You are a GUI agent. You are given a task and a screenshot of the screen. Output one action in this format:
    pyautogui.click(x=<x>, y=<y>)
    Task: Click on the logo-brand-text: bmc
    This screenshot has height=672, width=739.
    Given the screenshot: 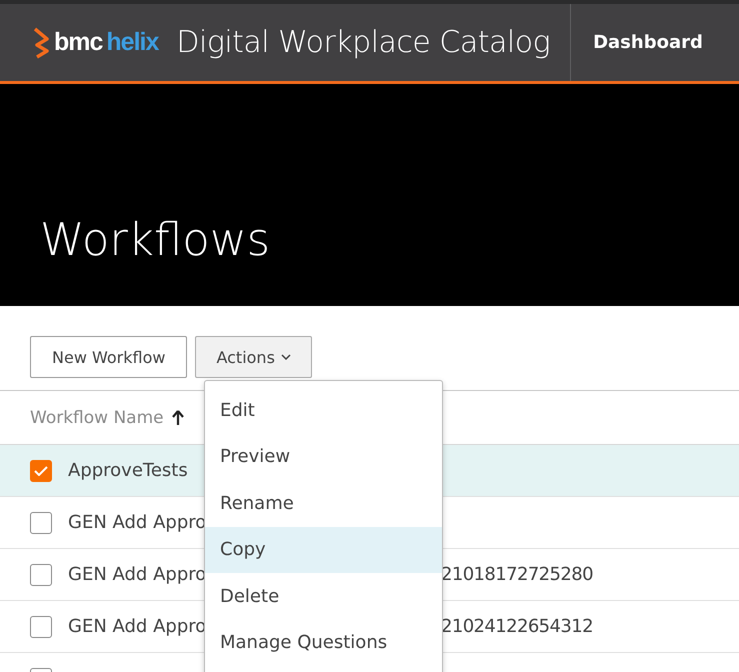 What is the action you would take?
    pyautogui.click(x=78, y=42)
    